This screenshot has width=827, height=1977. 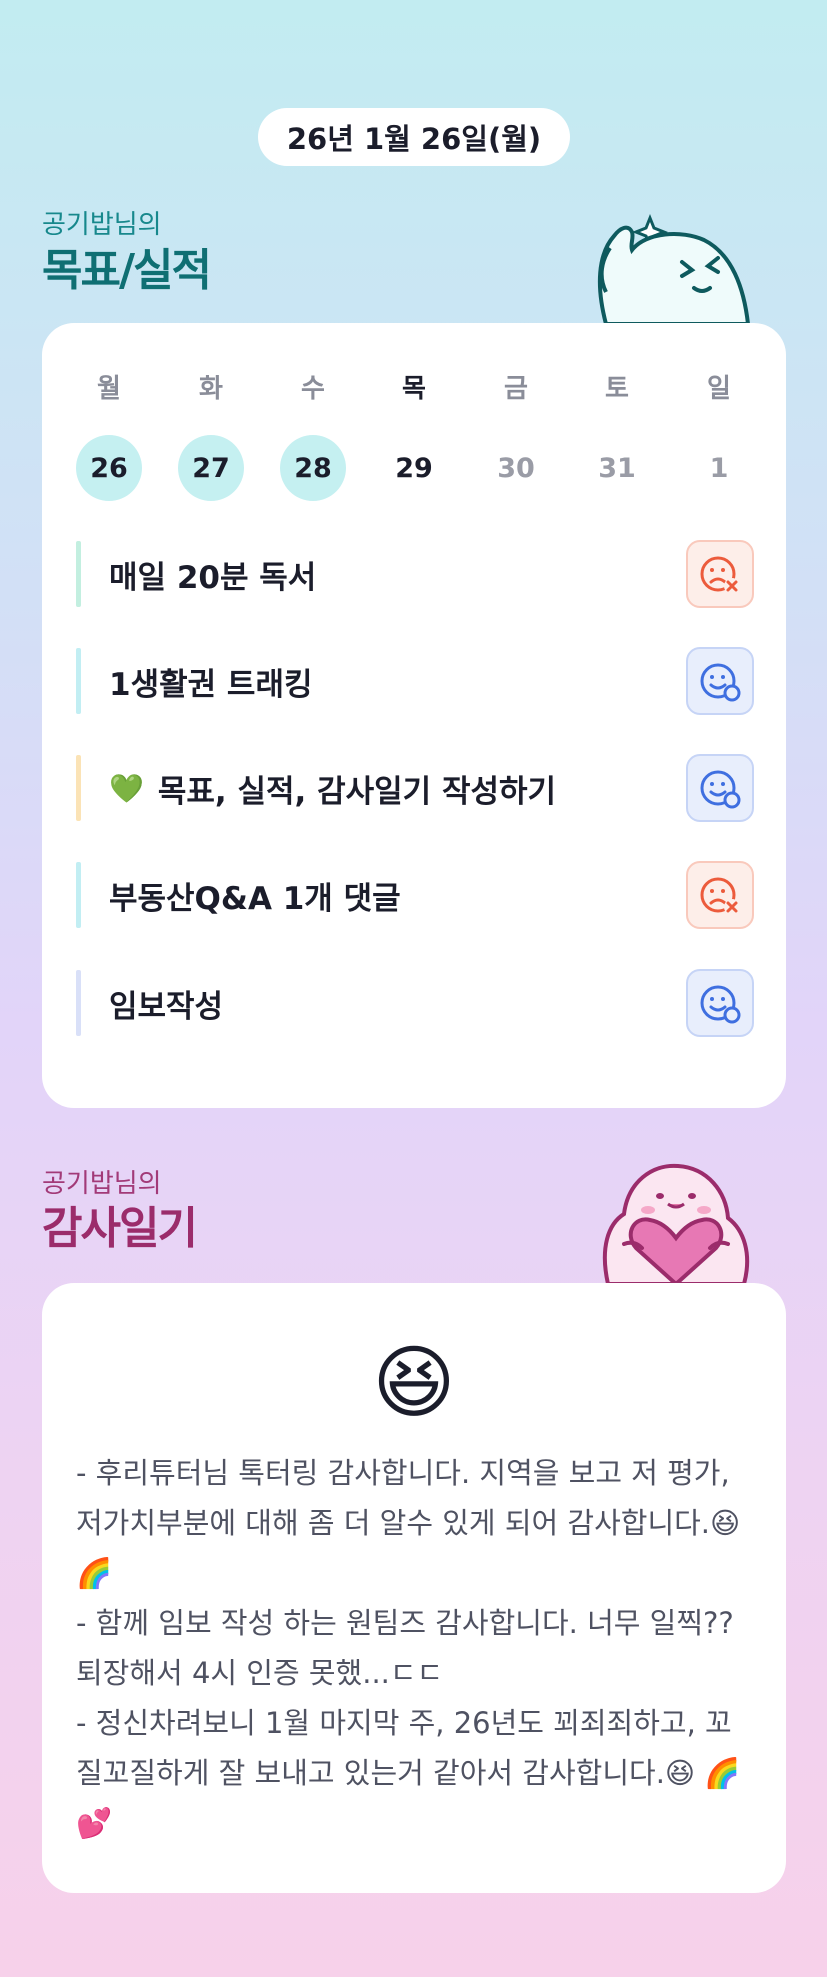 I want to click on day-name: 목, so click(x=414, y=389).